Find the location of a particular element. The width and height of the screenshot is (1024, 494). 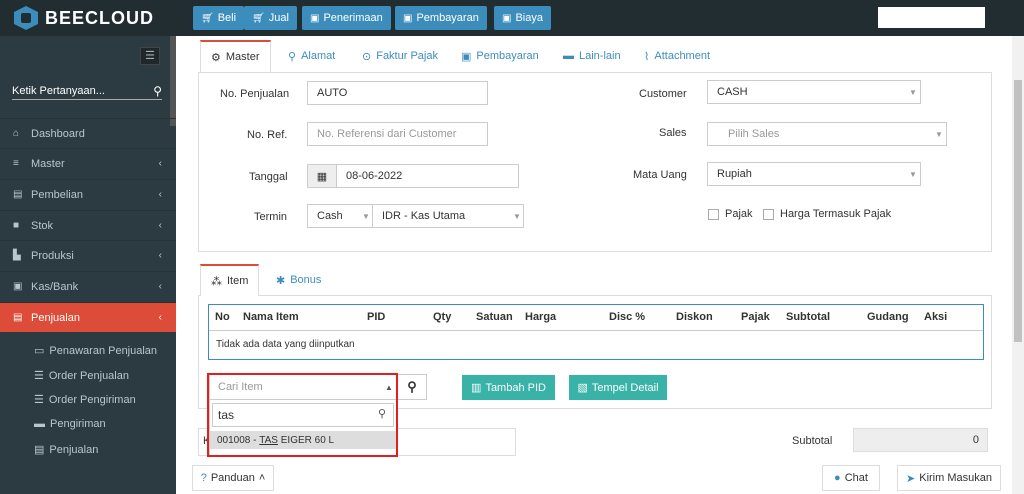

search-icon: ⚲ is located at coordinates (157, 91).